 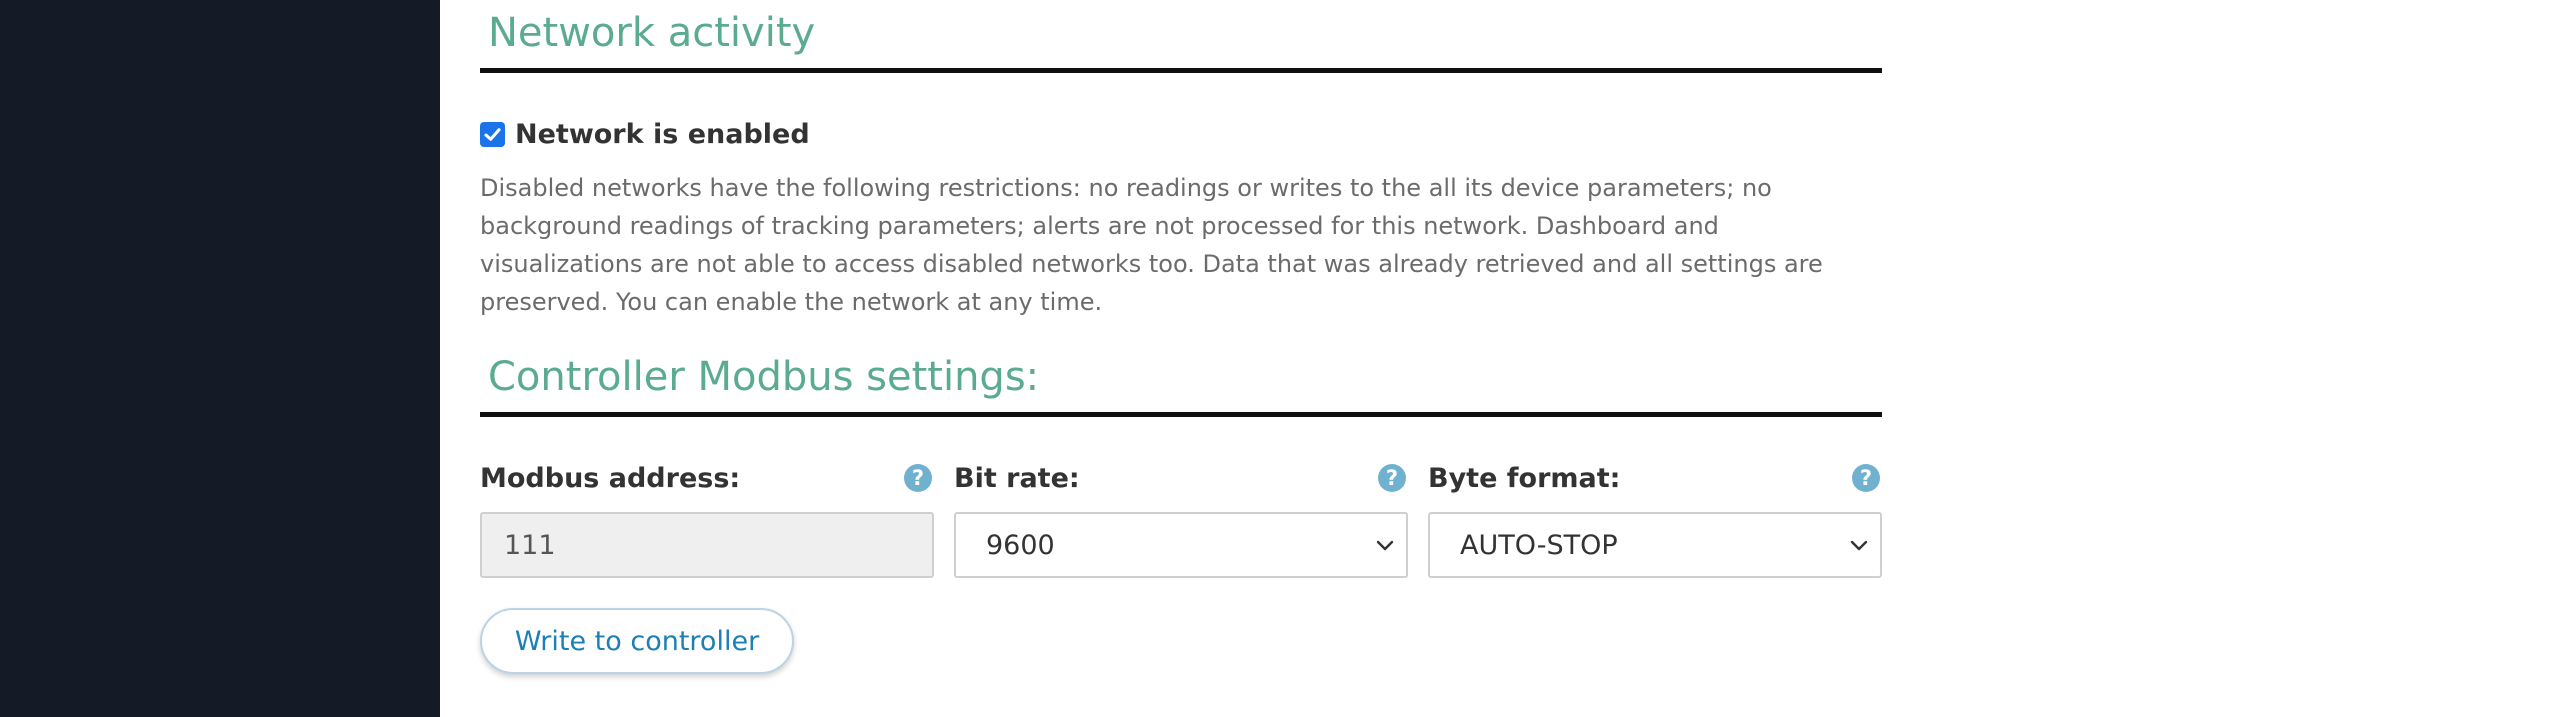 What do you see at coordinates (662, 134) in the screenshot?
I see `network-enabled-label: Network is enabled` at bounding box center [662, 134].